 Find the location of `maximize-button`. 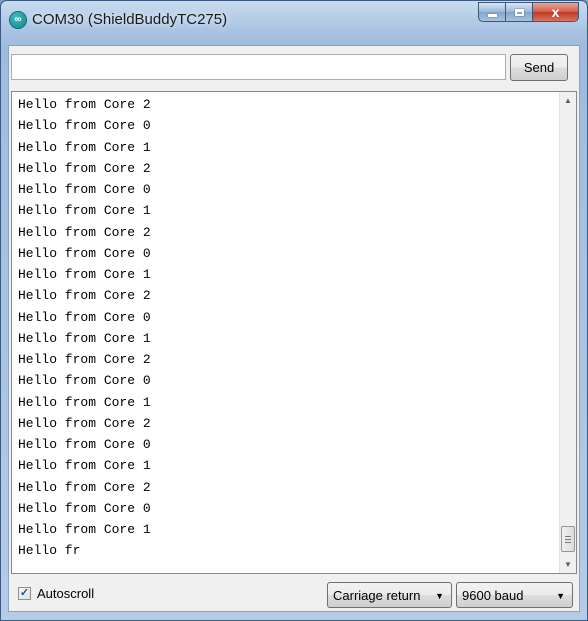

maximize-button is located at coordinates (518, 12).